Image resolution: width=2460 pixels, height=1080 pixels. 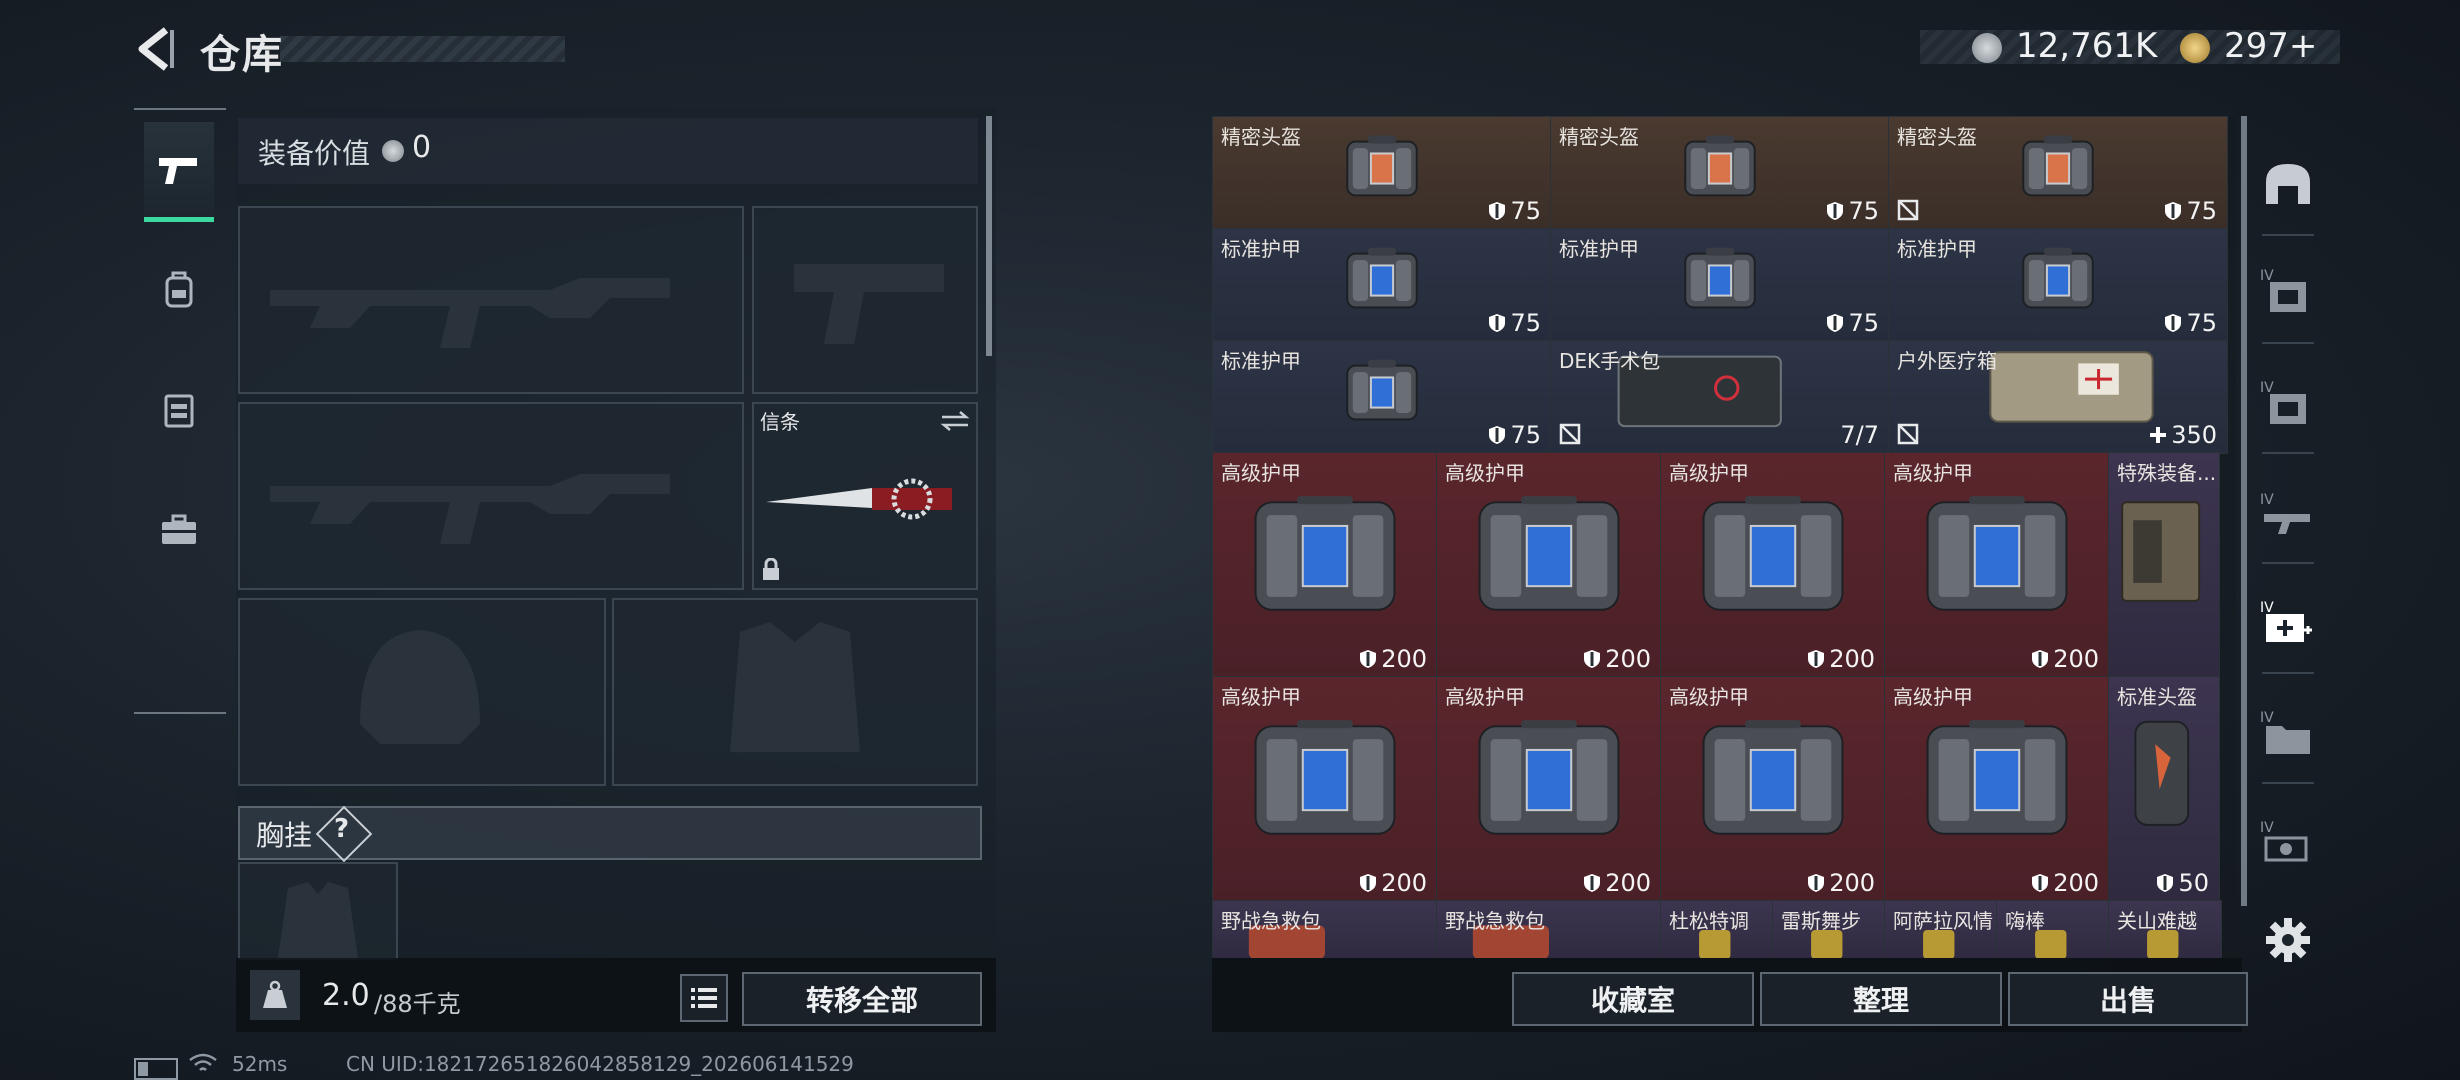 I want to click on svg-text: IV, so click(x=2267, y=828).